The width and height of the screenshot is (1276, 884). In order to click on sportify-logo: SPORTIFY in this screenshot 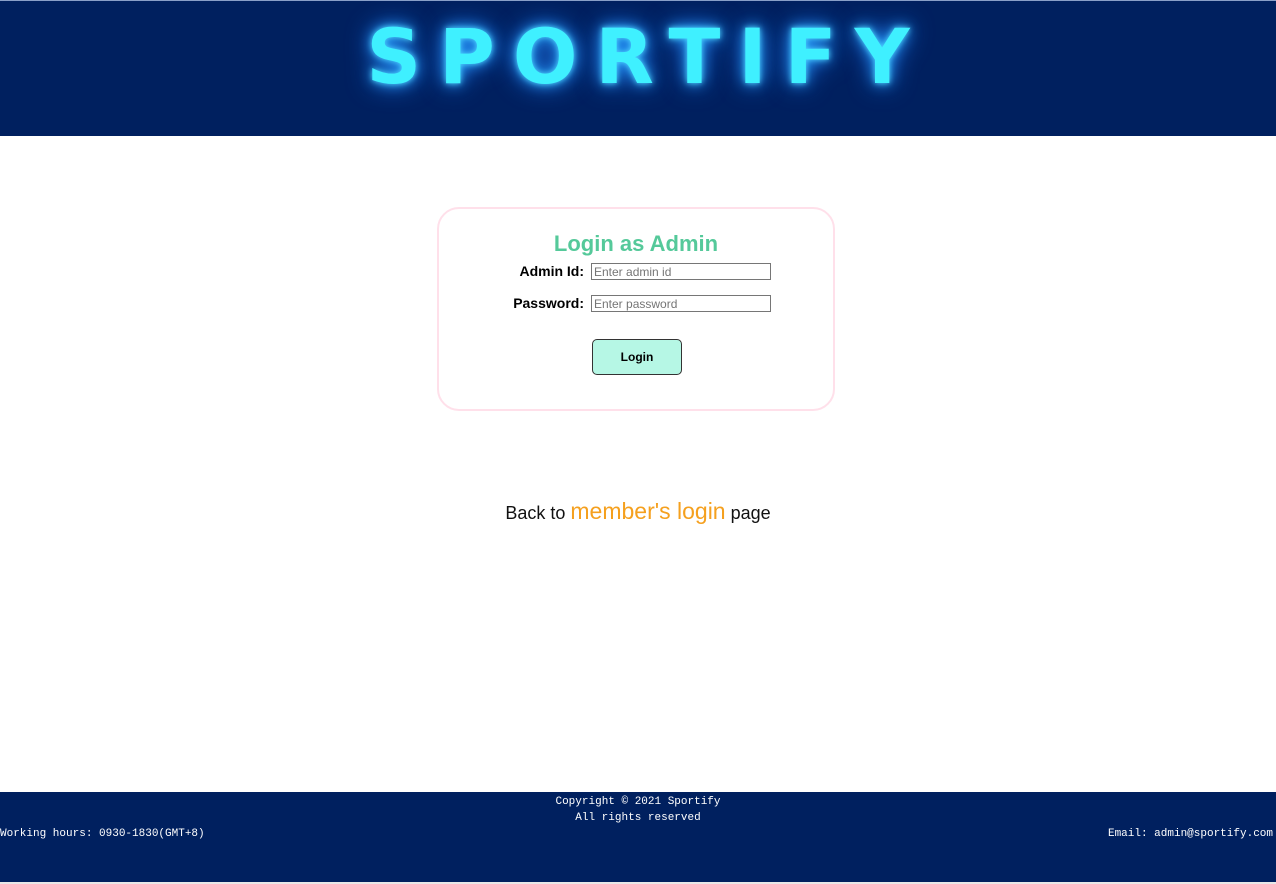, I will do `click(647, 56)`.